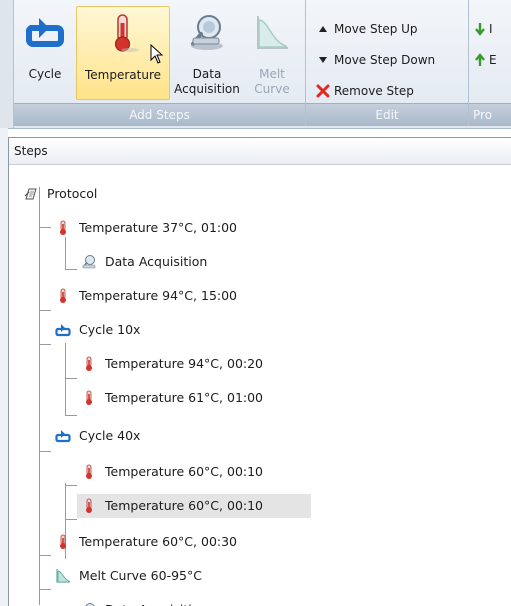 This screenshot has height=606, width=511. I want to click on pro-group-label: Pro, so click(490, 114).